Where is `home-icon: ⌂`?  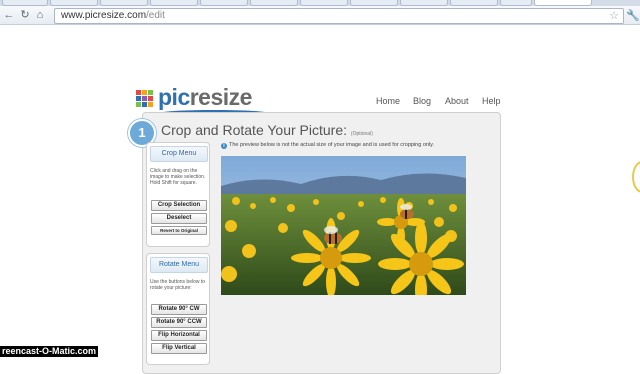 home-icon: ⌂ is located at coordinates (40, 15).